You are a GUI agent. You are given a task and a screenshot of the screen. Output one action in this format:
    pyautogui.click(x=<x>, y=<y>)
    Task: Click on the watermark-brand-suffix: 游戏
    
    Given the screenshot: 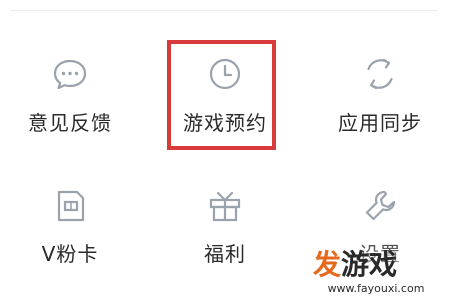 What is the action you would take?
    pyautogui.click(x=369, y=264)
    